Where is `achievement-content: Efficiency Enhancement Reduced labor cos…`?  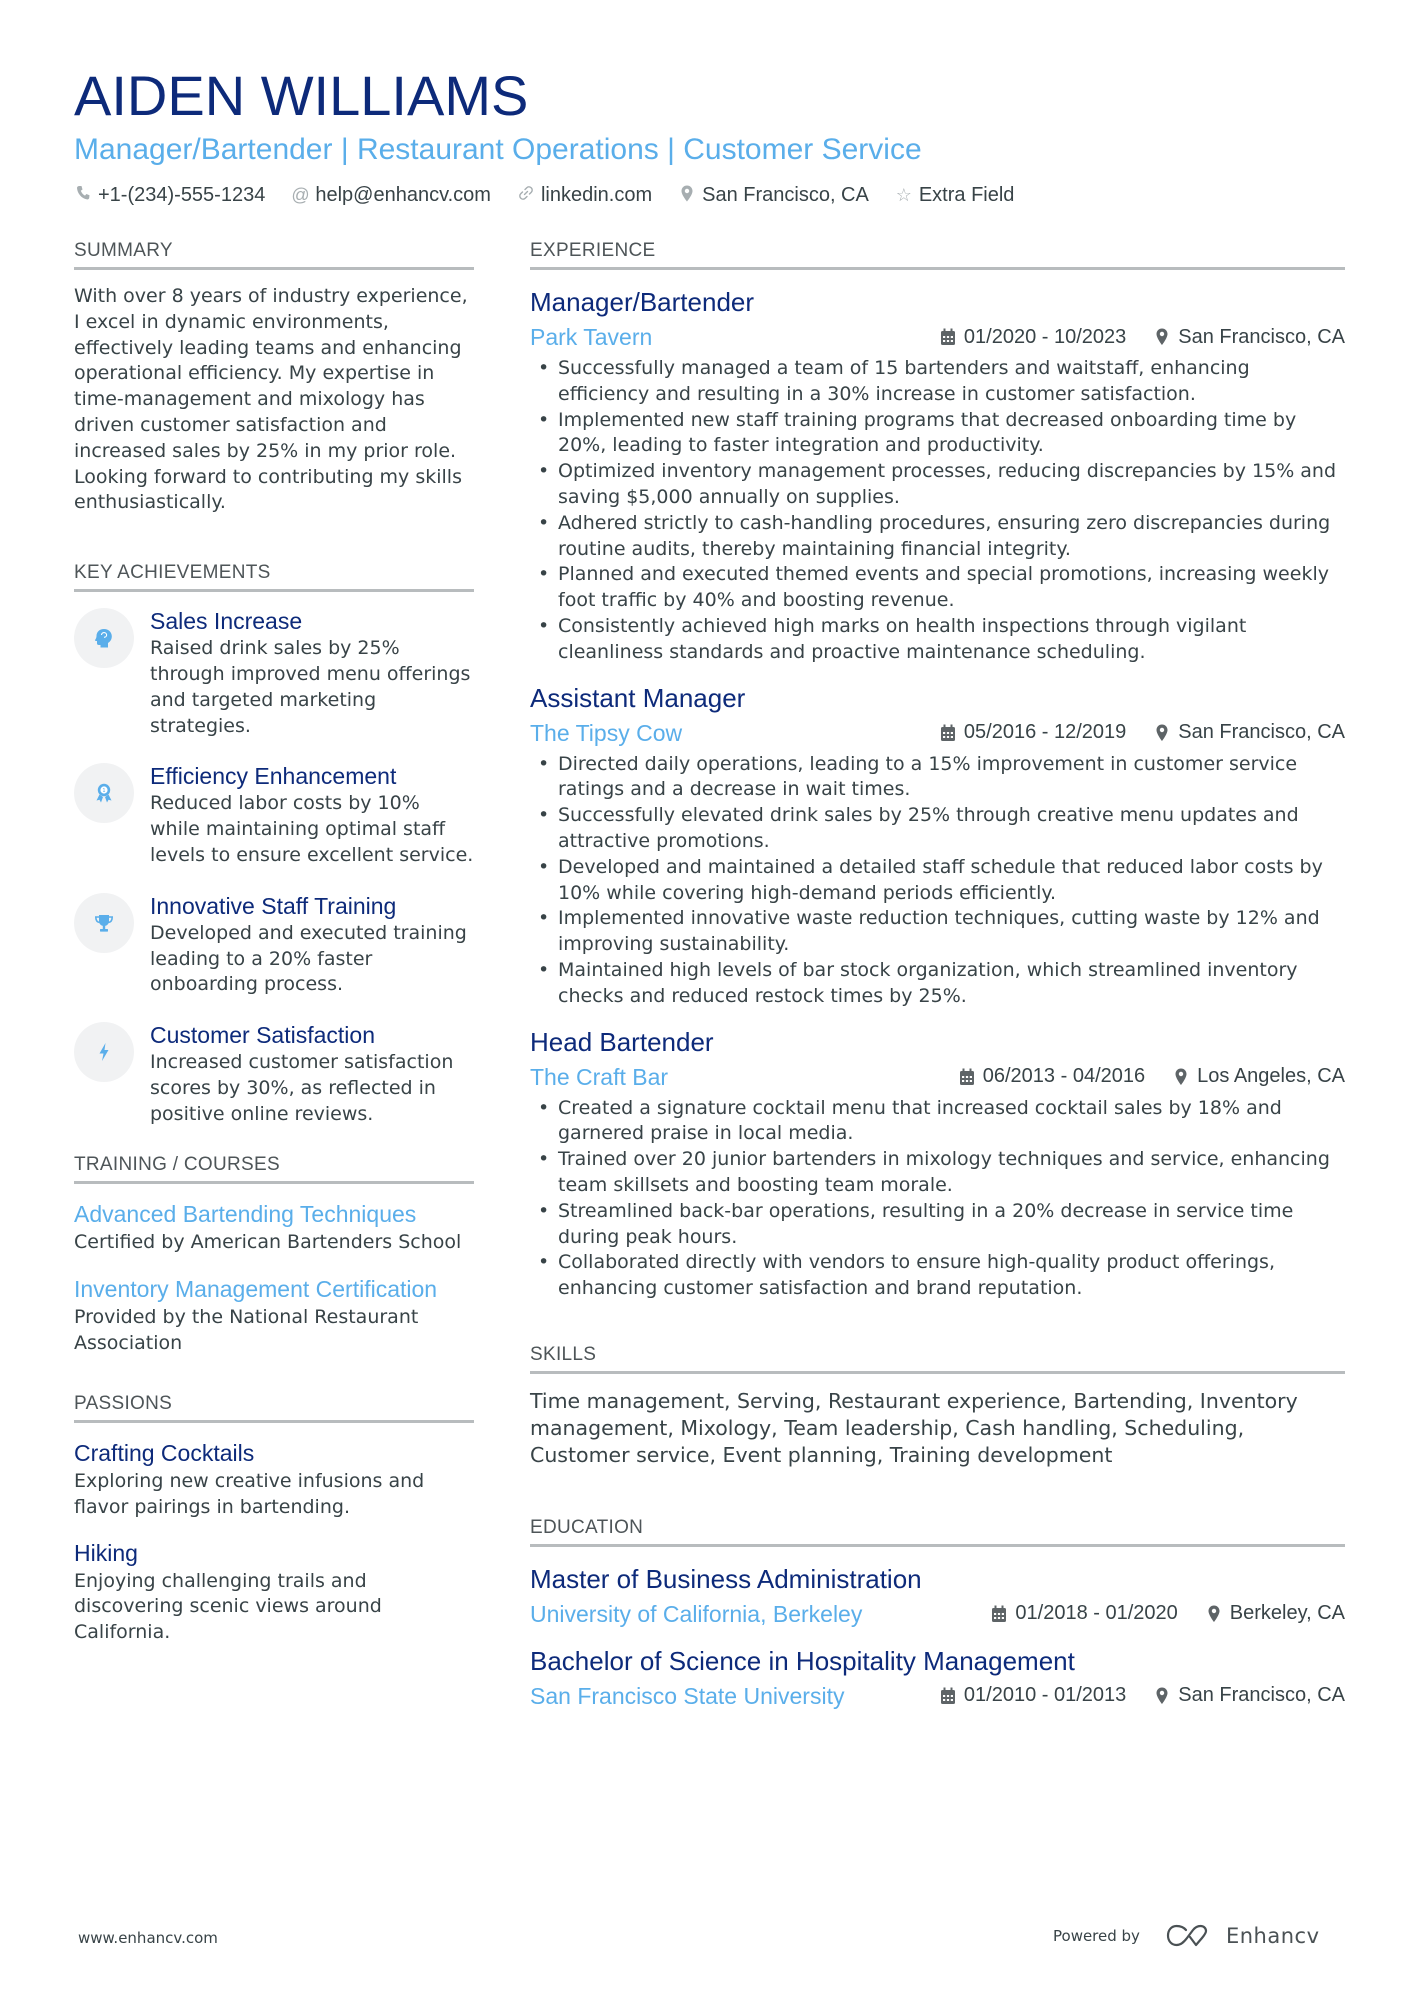 achievement-content: Efficiency Enhancement Reduced labor cos… is located at coordinates (312, 814).